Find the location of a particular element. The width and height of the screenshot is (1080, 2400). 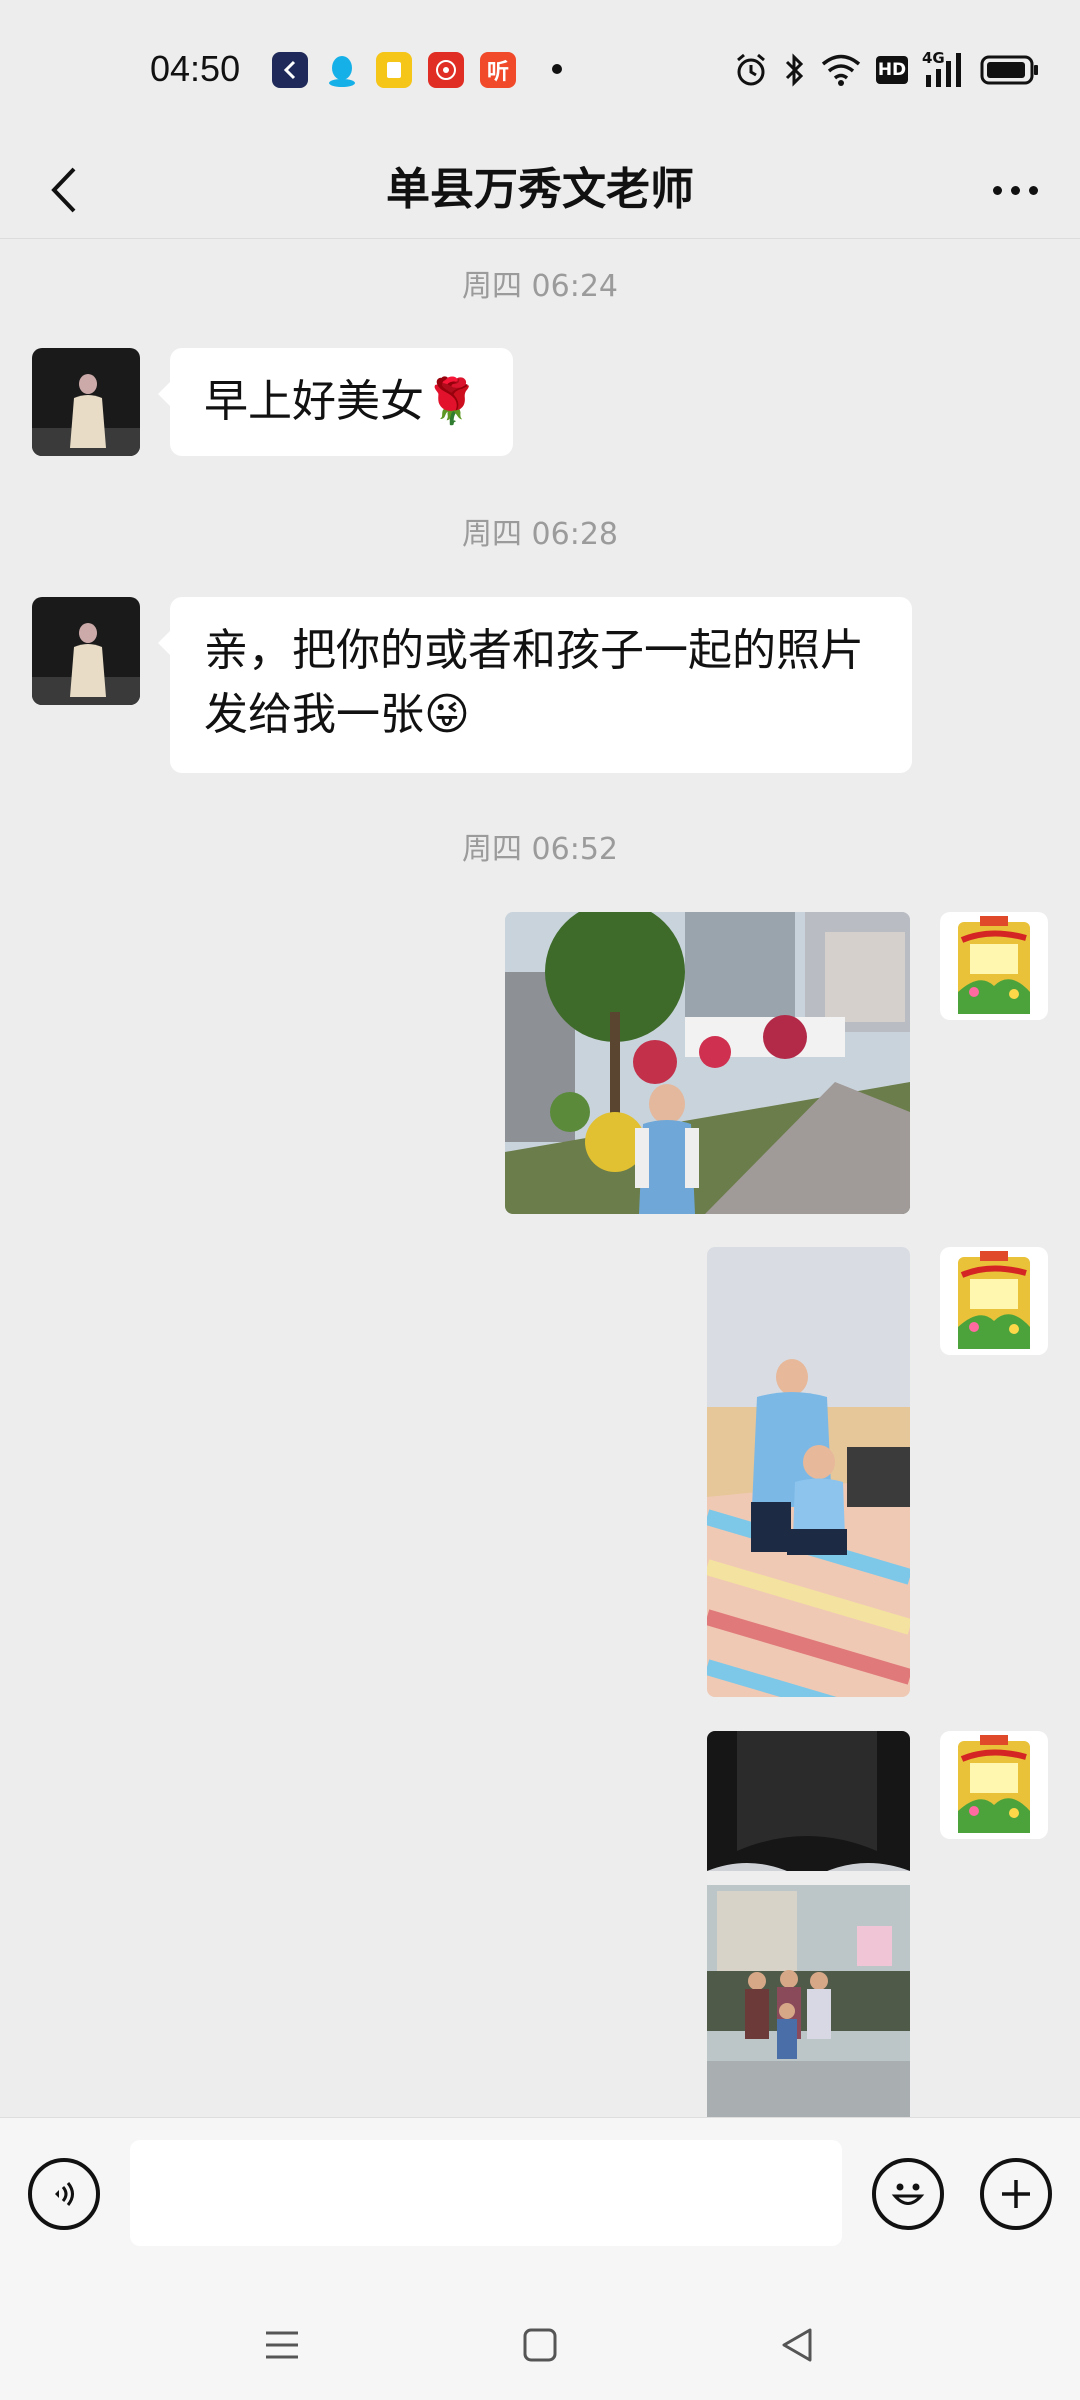

timestamp: 周四 06:24 is located at coordinates (540, 286).